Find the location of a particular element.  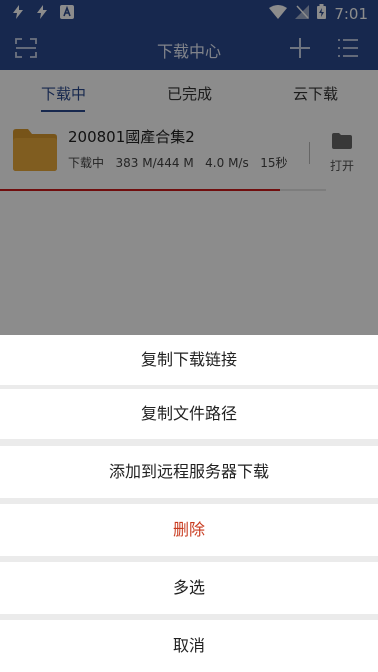

add-remote-download-option: 添加到远程服务器下载 is located at coordinates (189, 472).